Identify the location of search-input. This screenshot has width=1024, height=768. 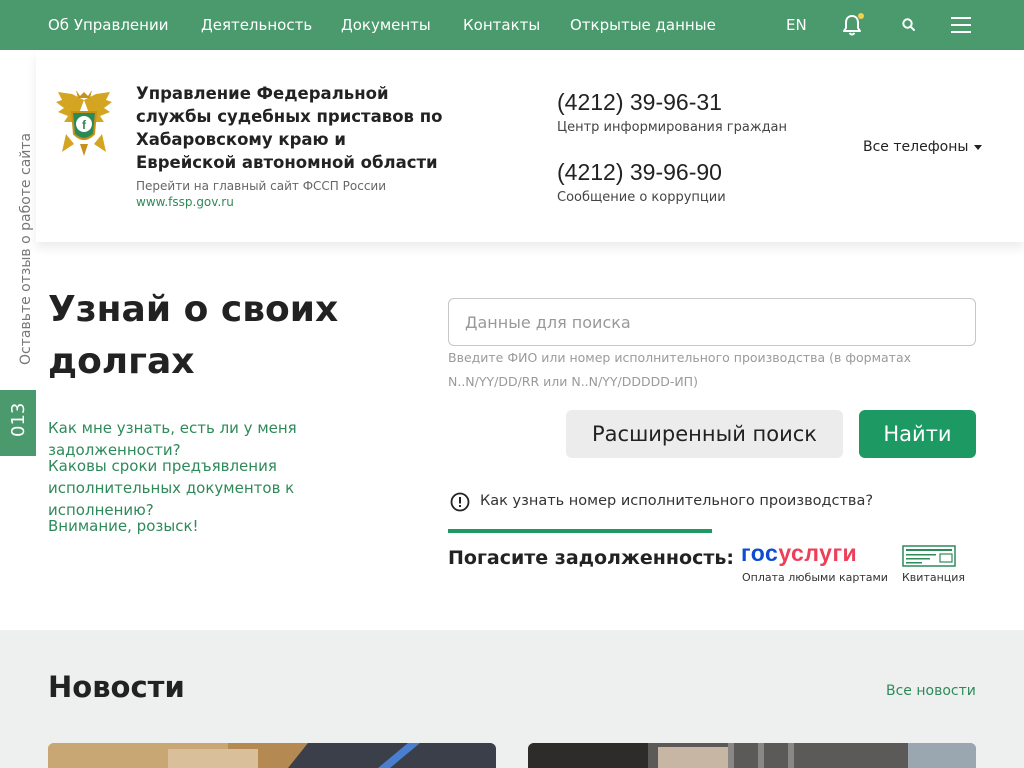
(712, 322).